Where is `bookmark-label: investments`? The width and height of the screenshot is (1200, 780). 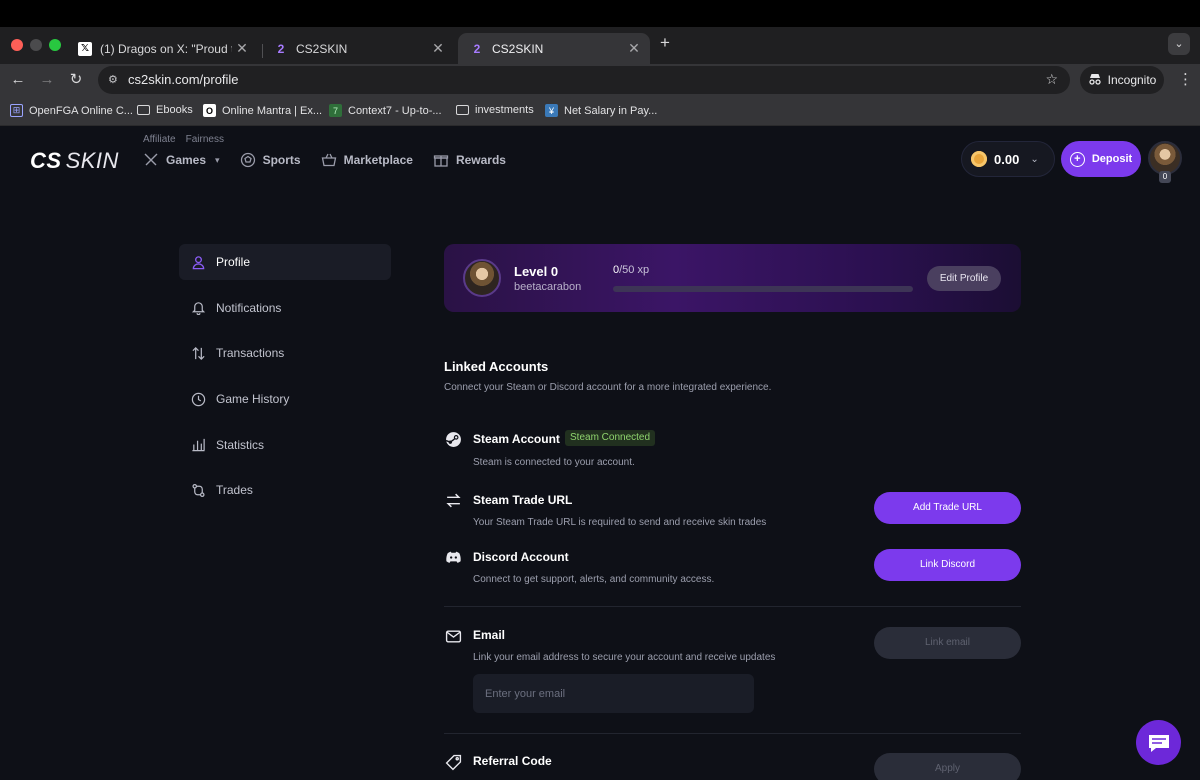
bookmark-label: investments is located at coordinates (504, 110).